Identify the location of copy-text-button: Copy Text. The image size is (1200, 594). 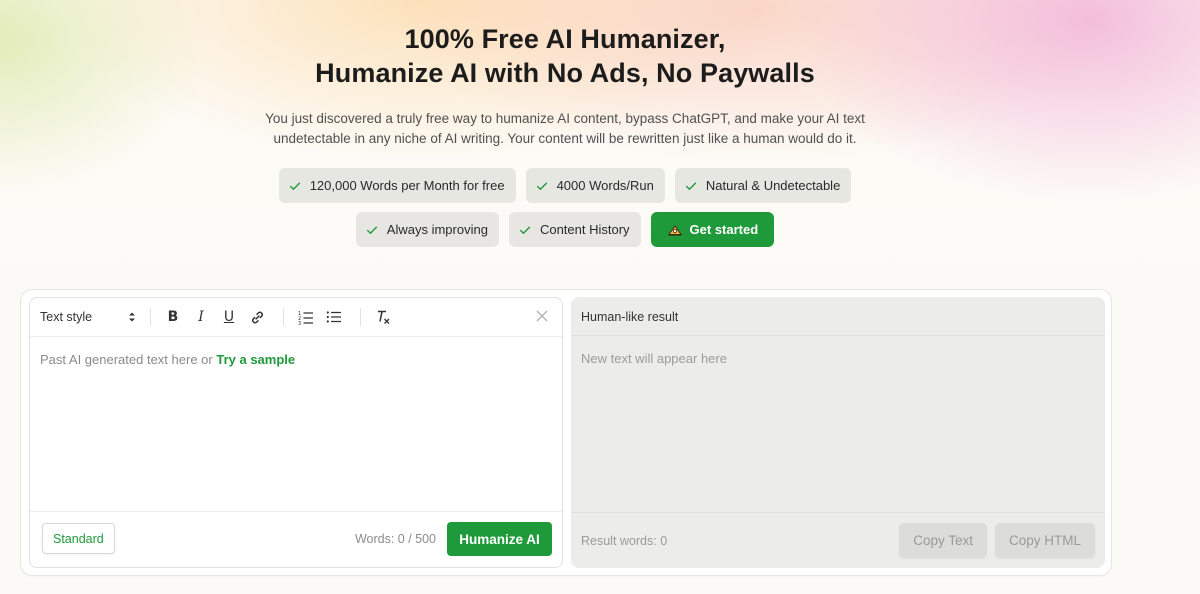
(943, 540).